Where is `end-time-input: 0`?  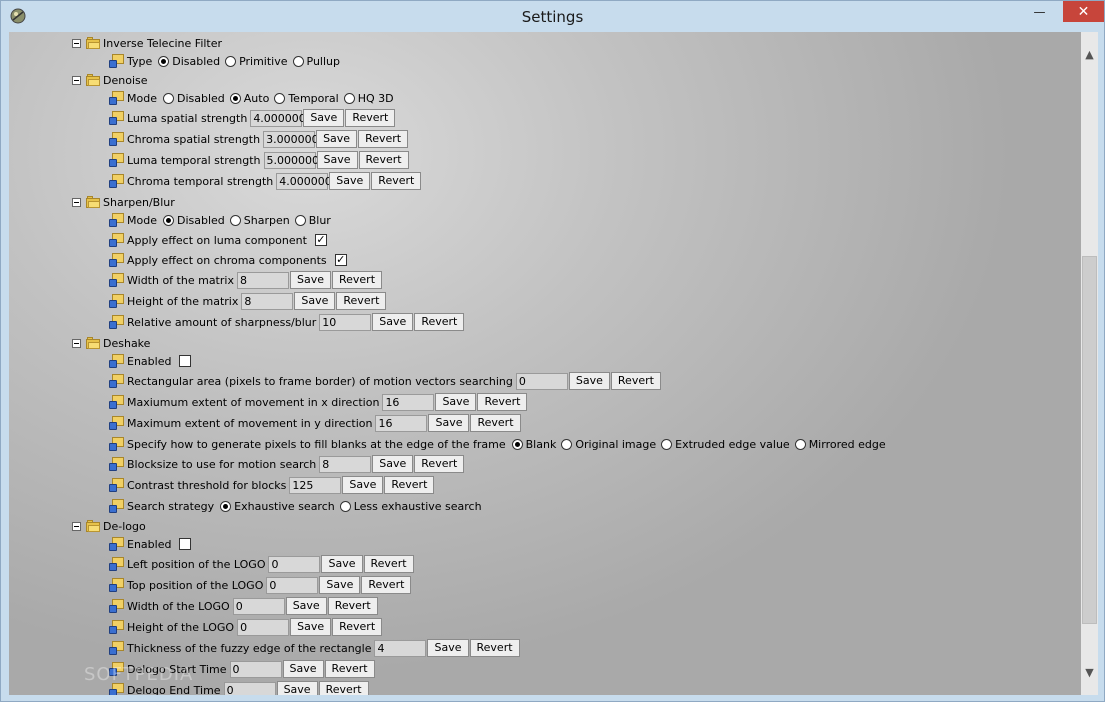 end-time-input: 0 is located at coordinates (249, 688).